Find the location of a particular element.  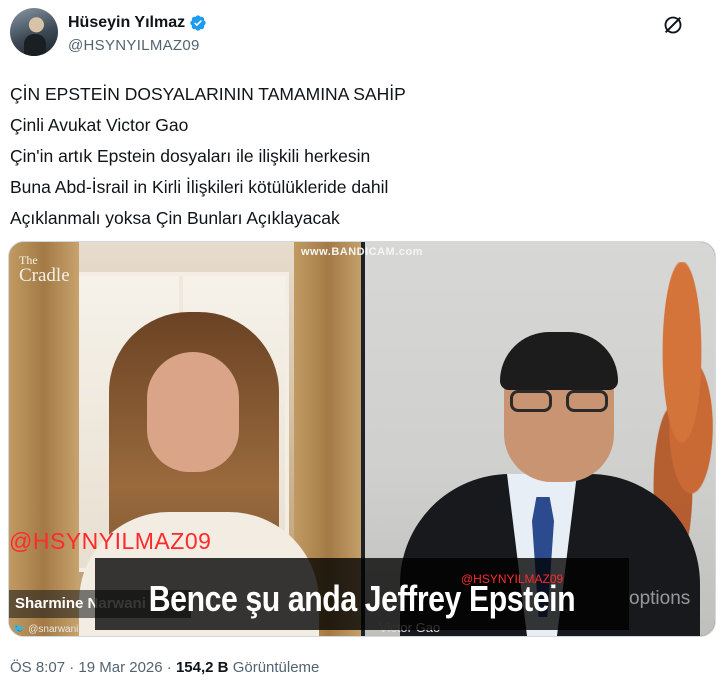

tweet-date: 19 Mar 2026 is located at coordinates (120, 667).